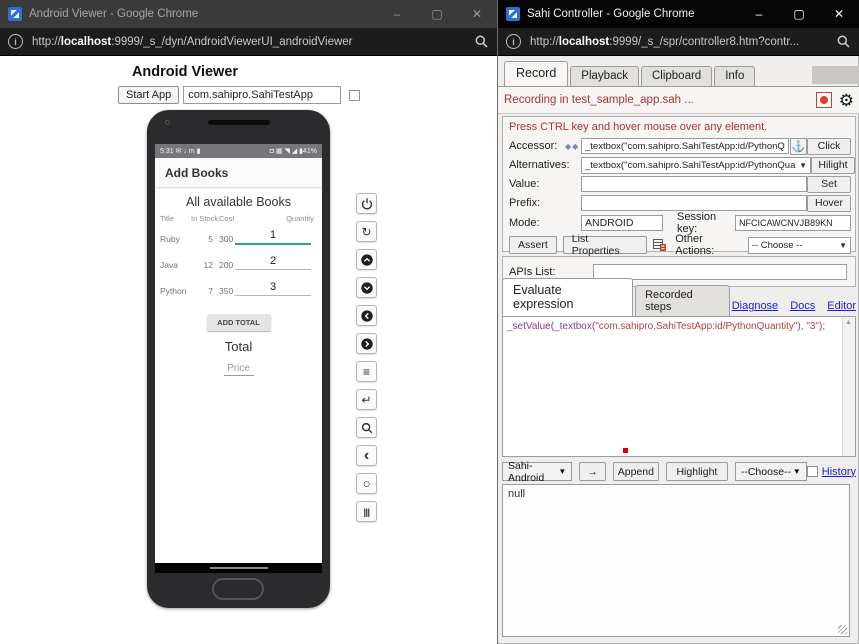 Image resolution: width=859 pixels, height=644 pixels. Describe the element at coordinates (568, 297) in the screenshot. I see `tab-evaluate-expression: Evaluate expression` at that location.